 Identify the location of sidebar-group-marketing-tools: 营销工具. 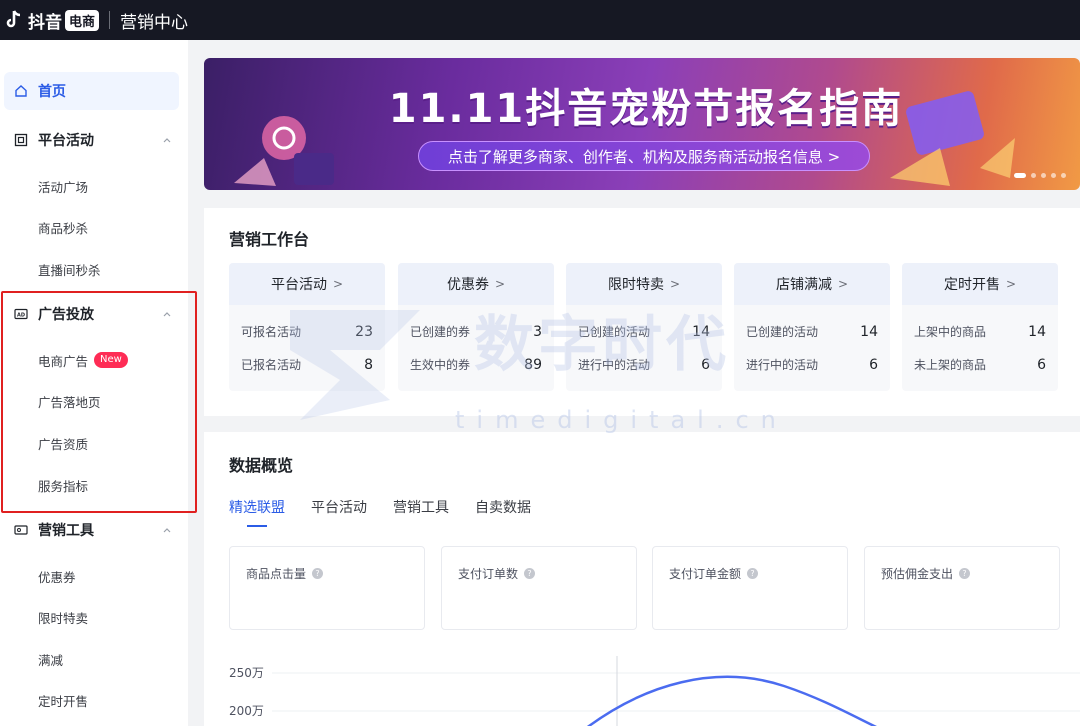
(94, 530).